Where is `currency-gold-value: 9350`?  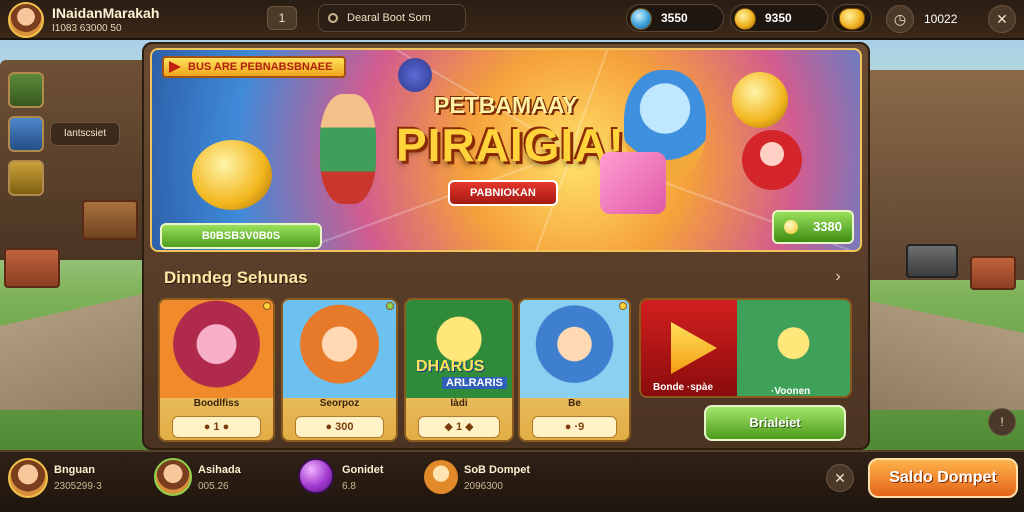 currency-gold-value: 9350 is located at coordinates (778, 18).